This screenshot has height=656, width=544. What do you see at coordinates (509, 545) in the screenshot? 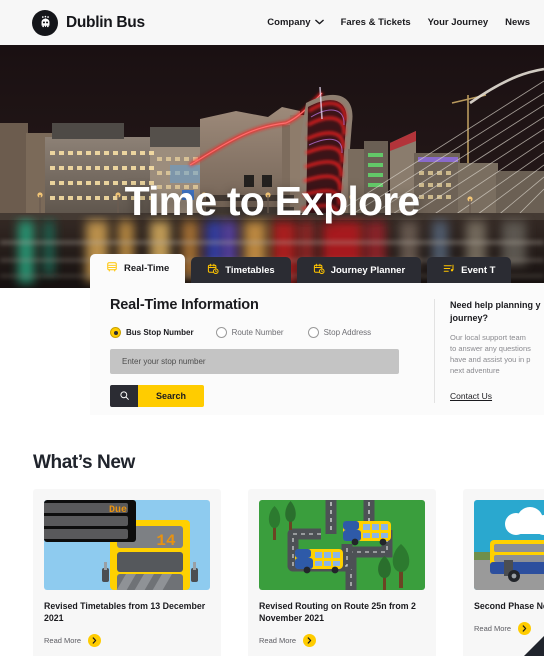
I see `double-decker-bus-sky-image` at bounding box center [509, 545].